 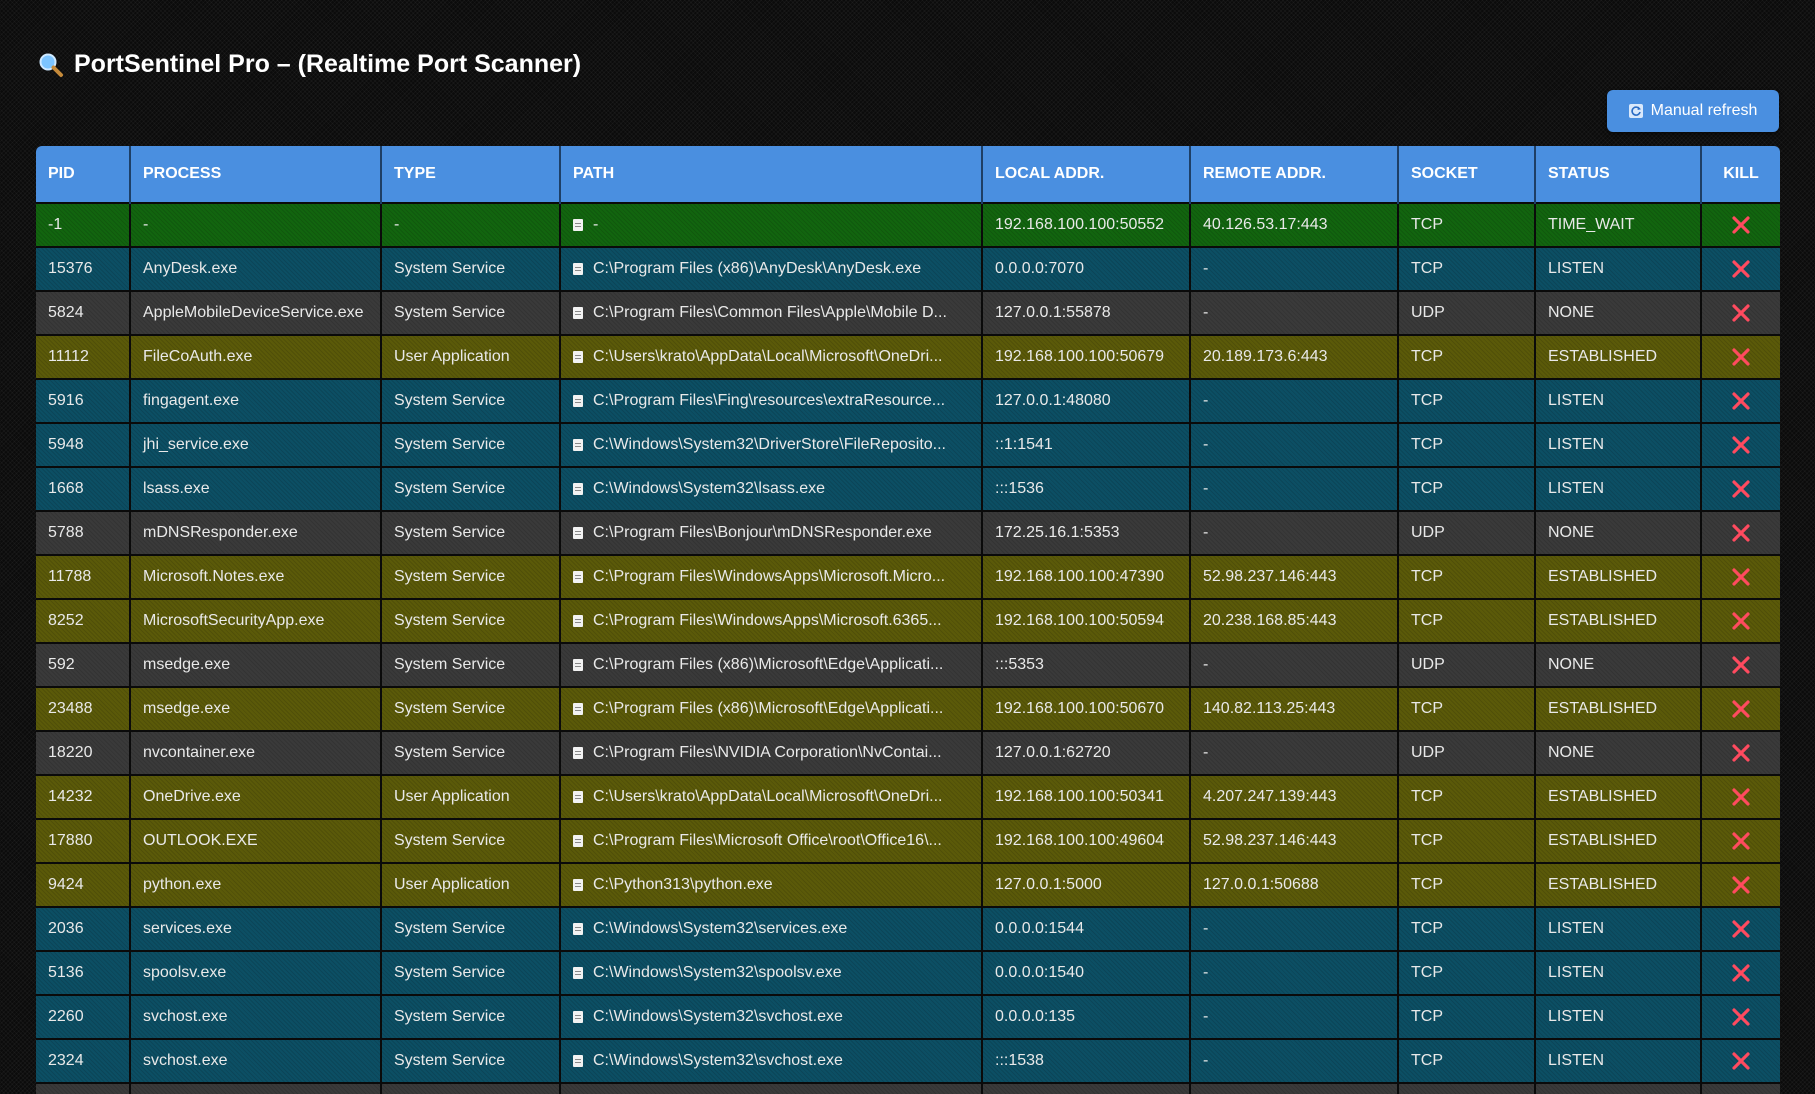 I want to click on path-wrapper: C:\Windows\System32\svchost.exe, so click(x=776, y=1061).